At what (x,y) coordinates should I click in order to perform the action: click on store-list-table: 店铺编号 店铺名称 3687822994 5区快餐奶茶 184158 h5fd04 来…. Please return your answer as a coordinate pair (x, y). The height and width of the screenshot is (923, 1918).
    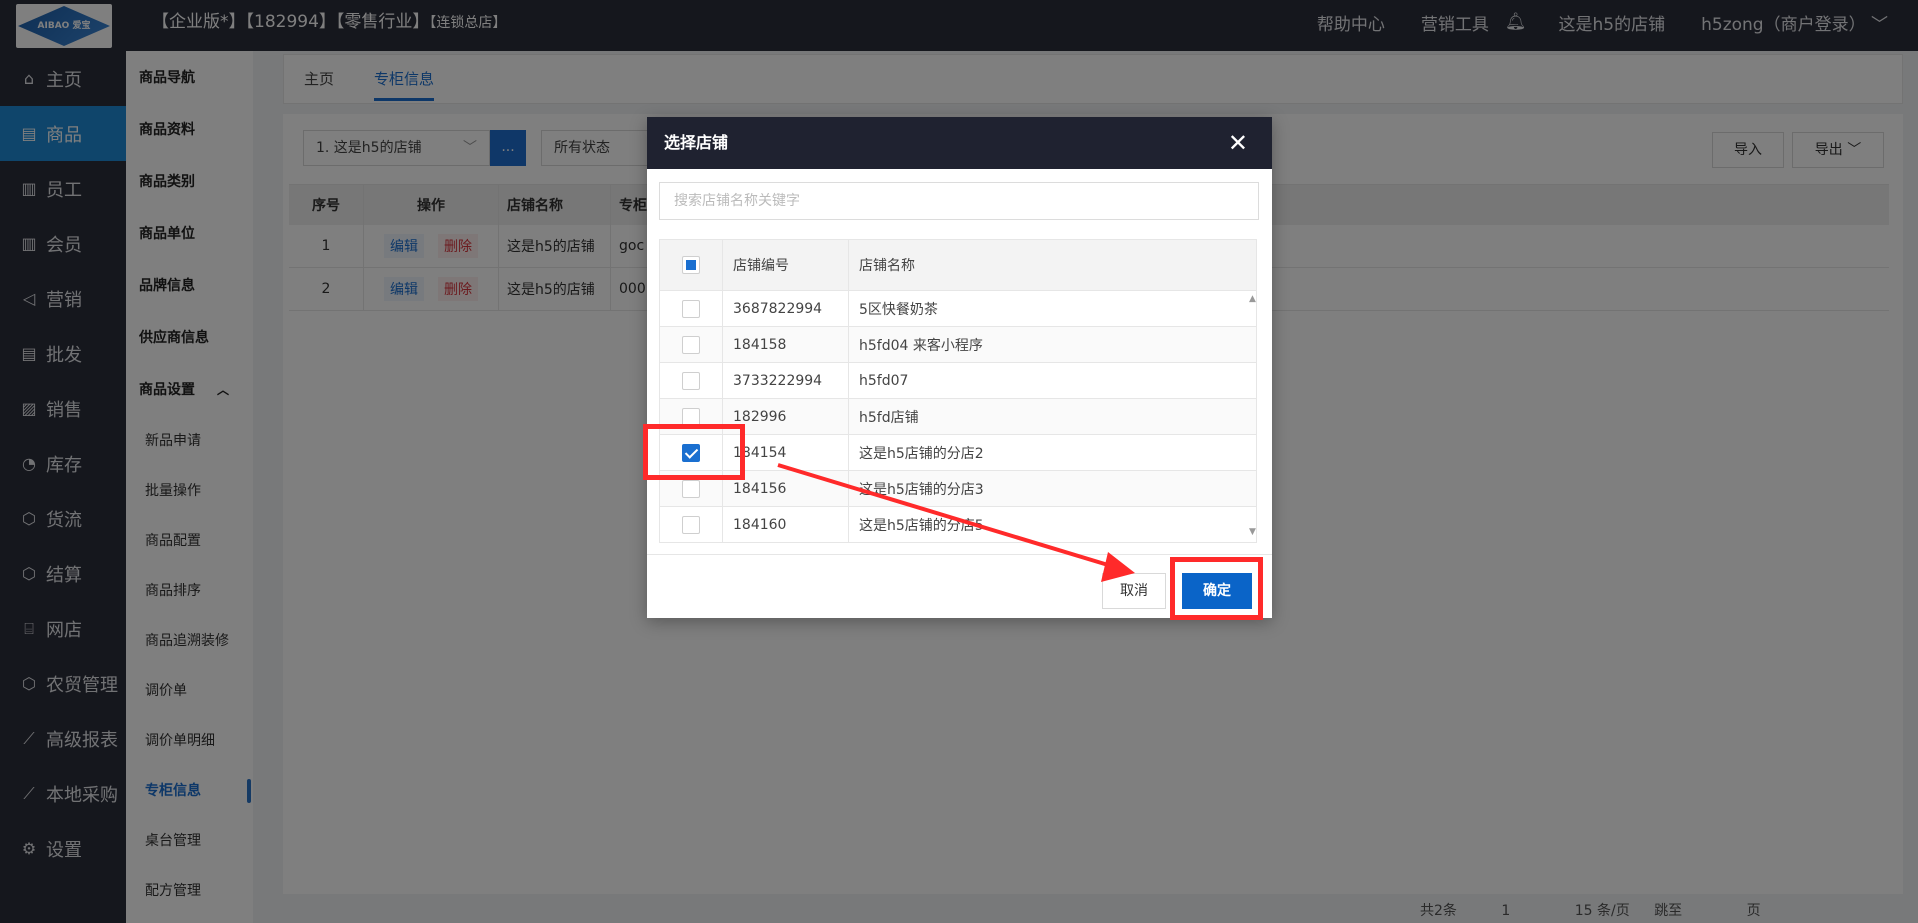
    Looking at the image, I should click on (958, 391).